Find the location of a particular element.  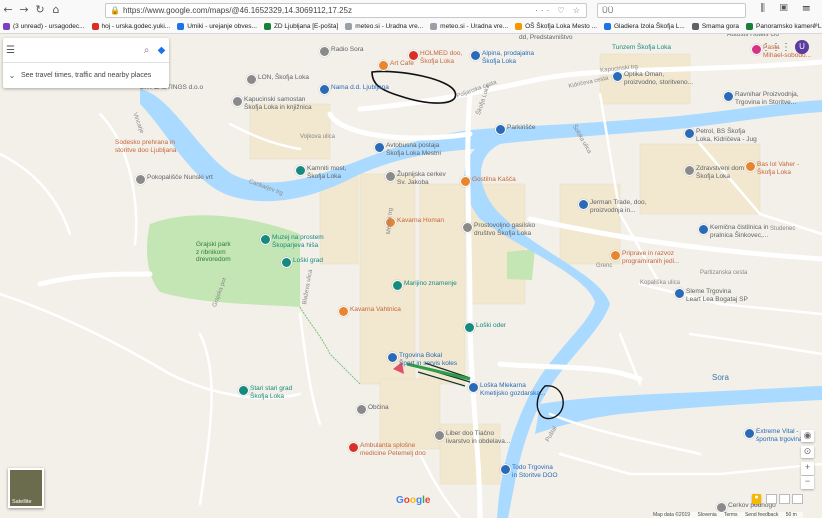

forward-arrow-icon: → is located at coordinates (24, 10).